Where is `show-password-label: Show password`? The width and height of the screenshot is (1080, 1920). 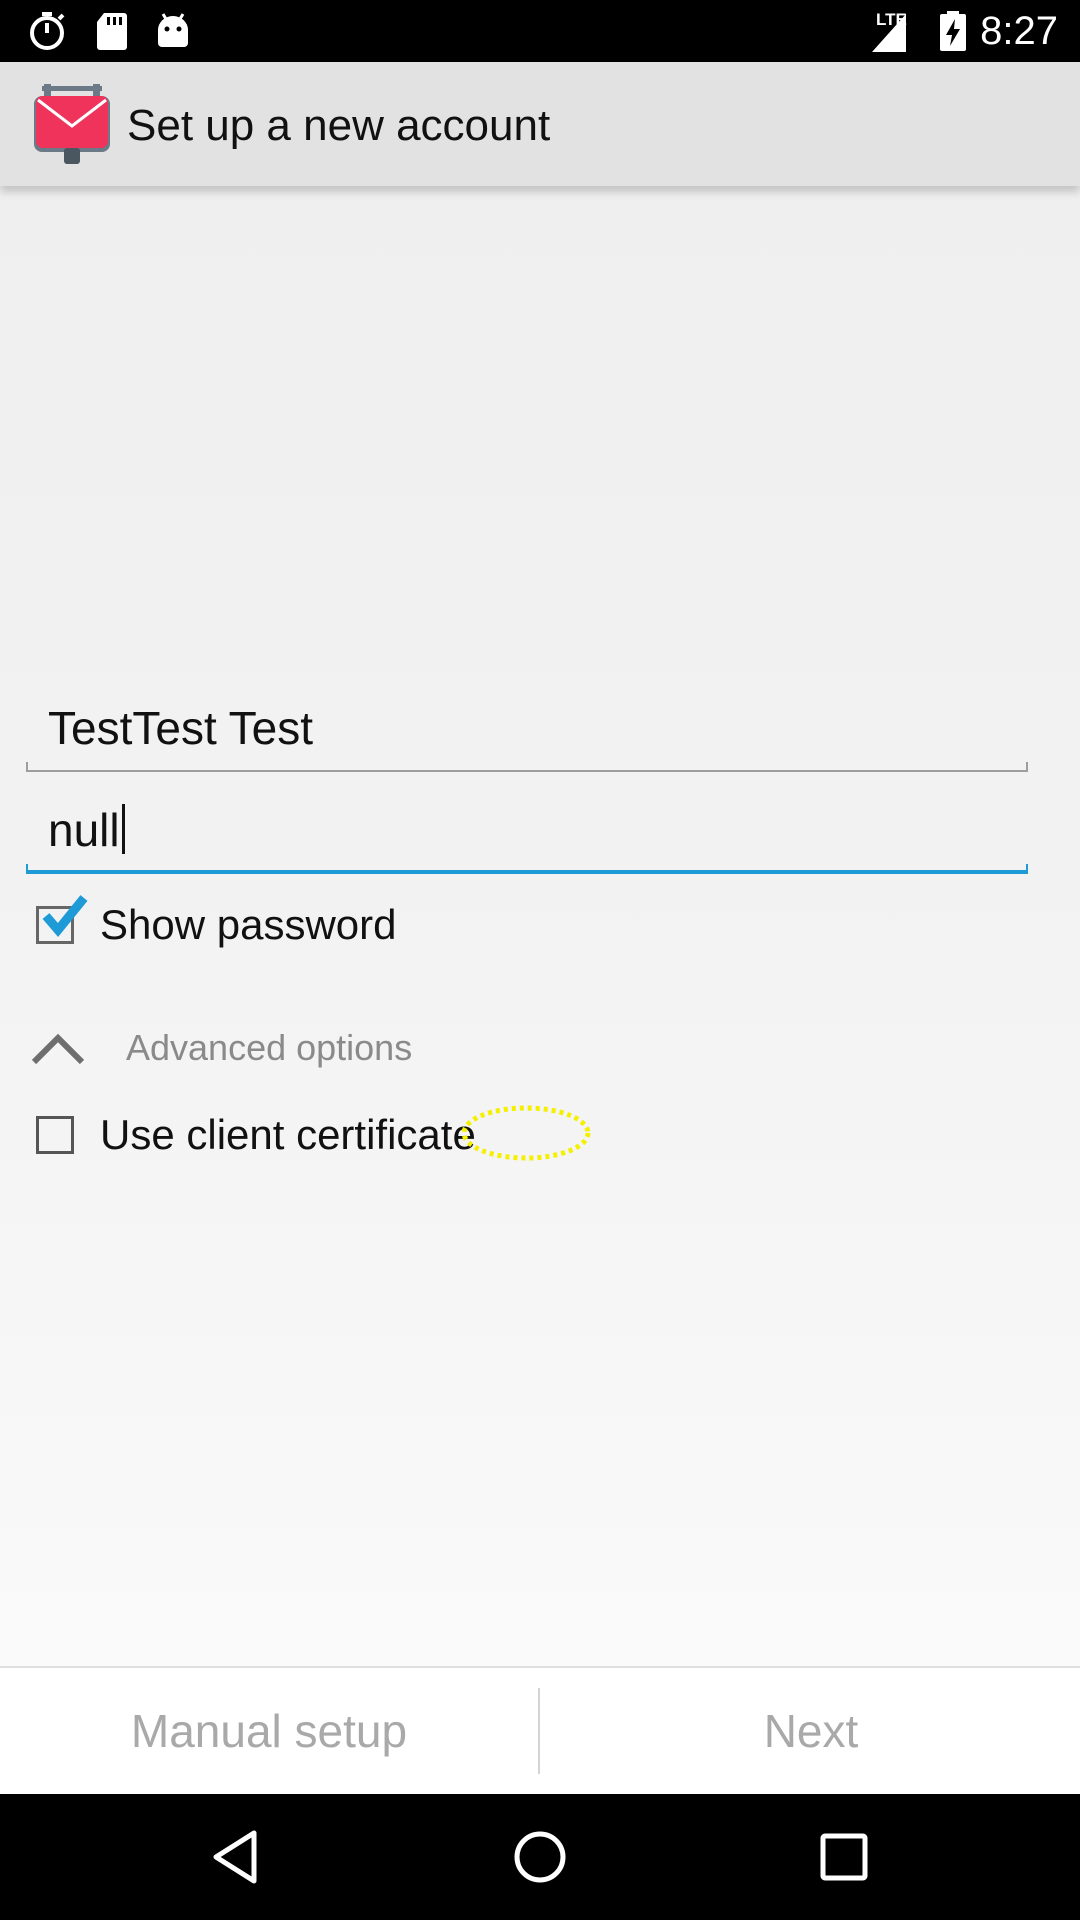 show-password-label: Show password is located at coordinates (248, 924).